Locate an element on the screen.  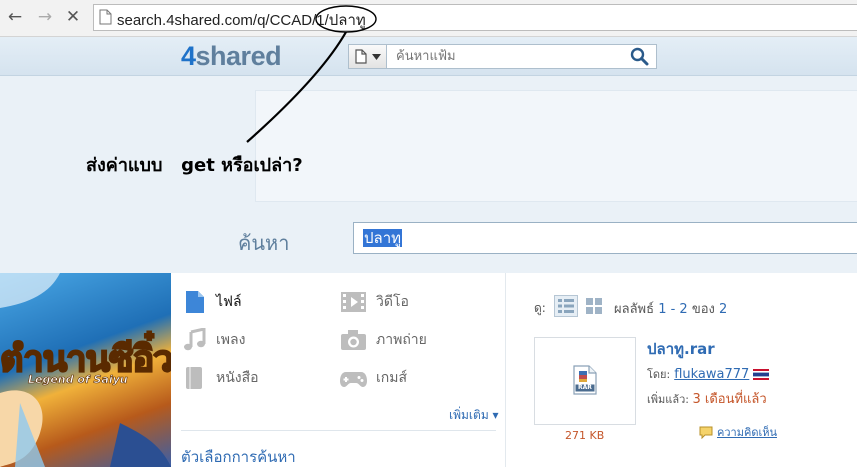
category-videos: วิดีโอ is located at coordinates (374, 302).